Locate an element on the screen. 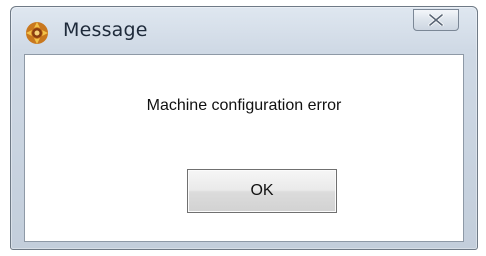 The image size is (486, 256). ok-button-label: OK is located at coordinates (262, 190).